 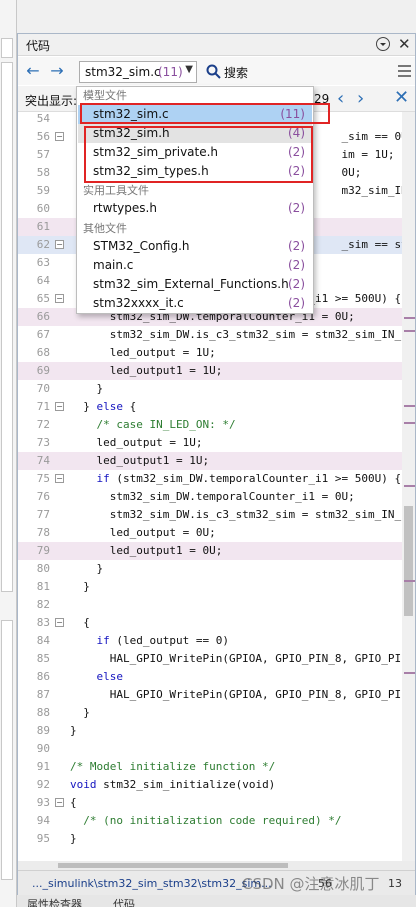 I want to click on code-line: 82, so click(x=210, y=605).